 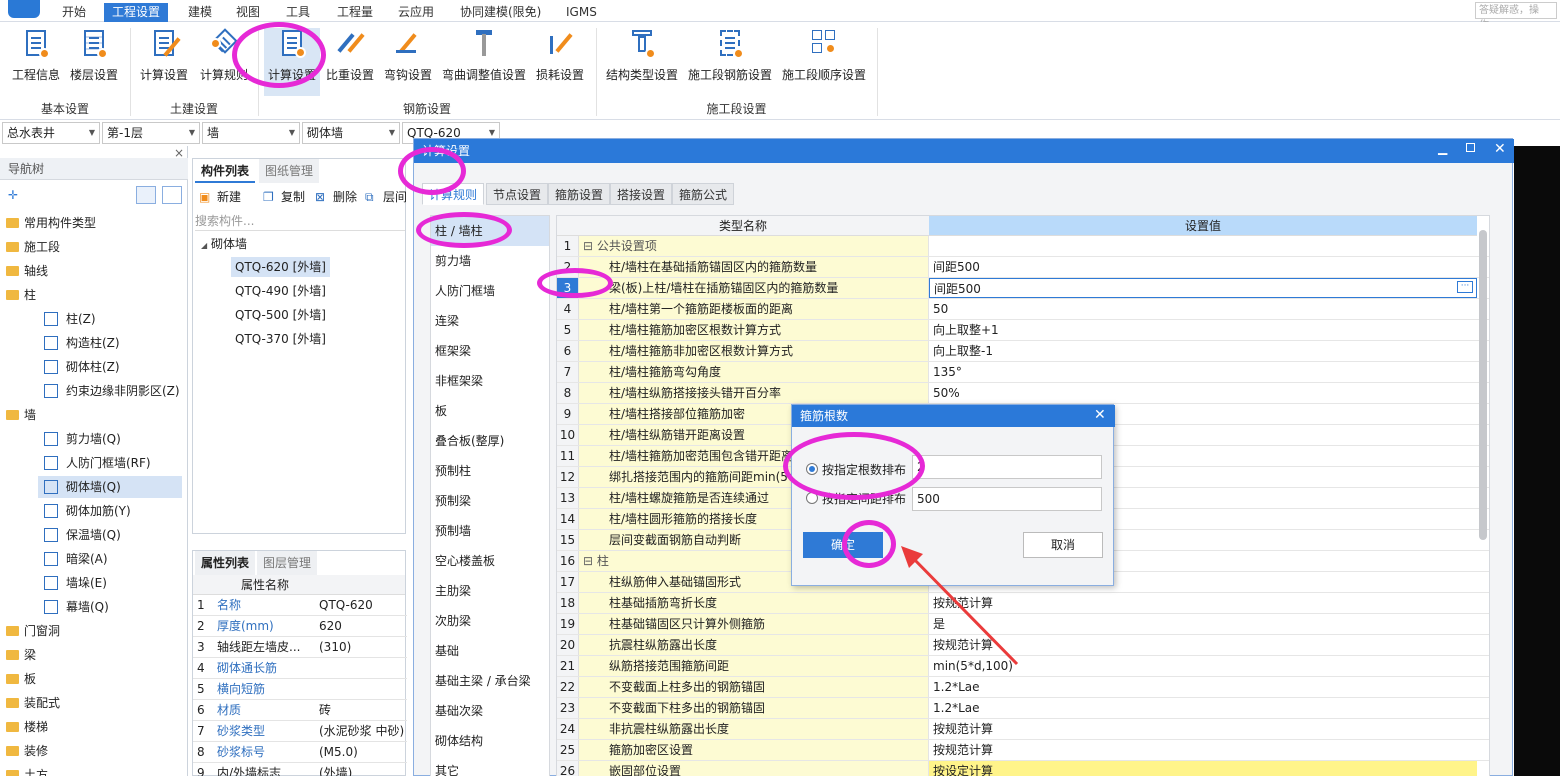 I want to click on grid-row: 5 柱/墙柱箍筋加密区根数计算方式 向上取整+1, so click(x=1023, y=330).